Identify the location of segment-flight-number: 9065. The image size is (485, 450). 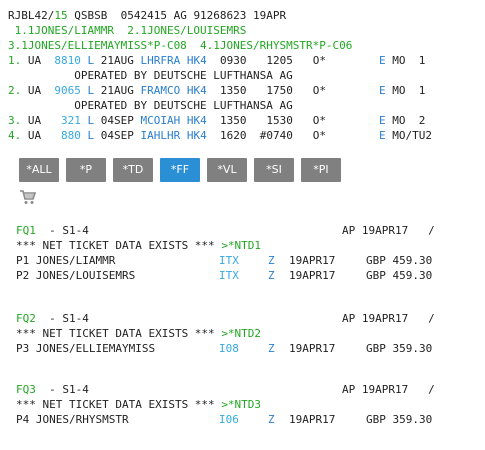
(67, 90).